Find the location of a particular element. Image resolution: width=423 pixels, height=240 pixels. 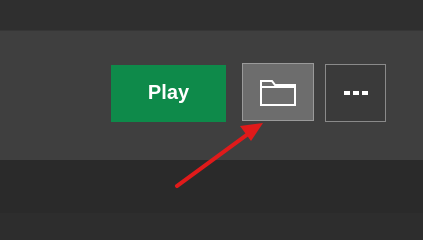

top-area is located at coordinates (211, 15).